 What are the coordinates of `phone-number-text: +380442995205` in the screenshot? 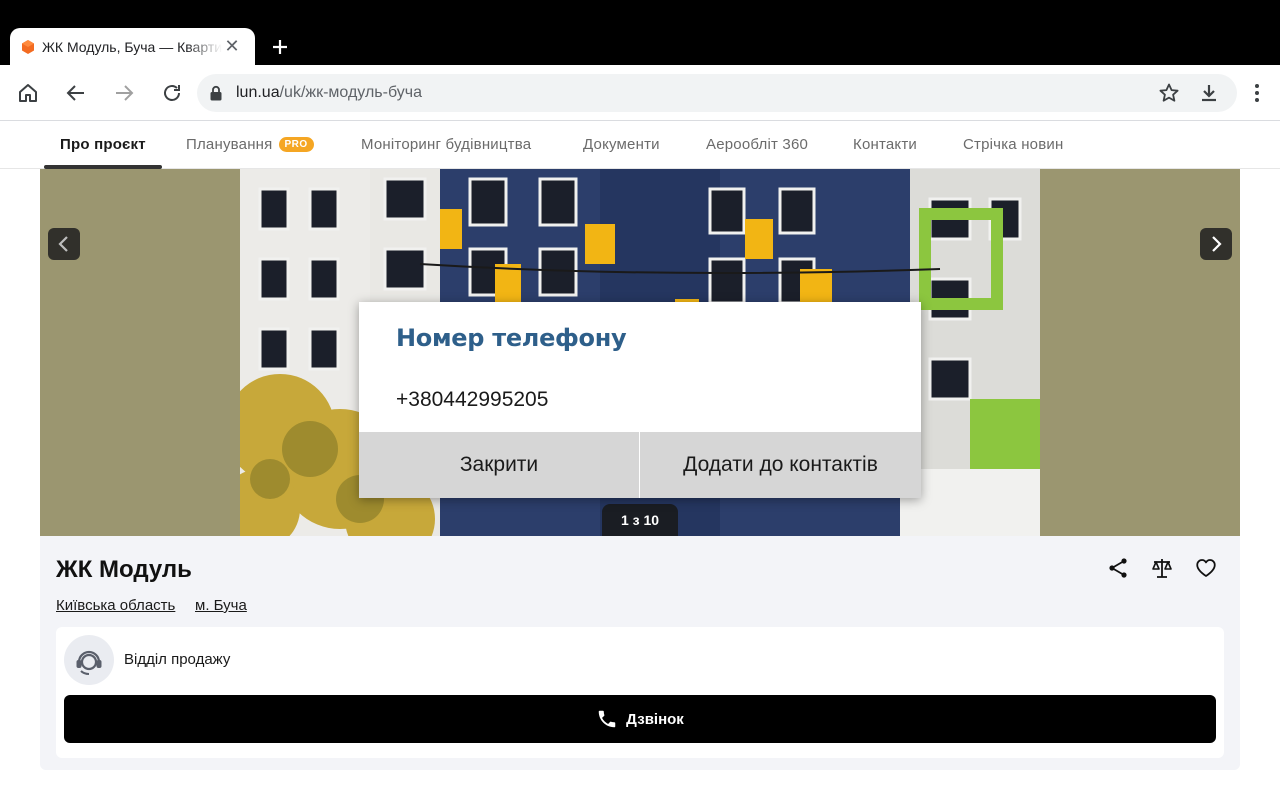 It's located at (472, 399).